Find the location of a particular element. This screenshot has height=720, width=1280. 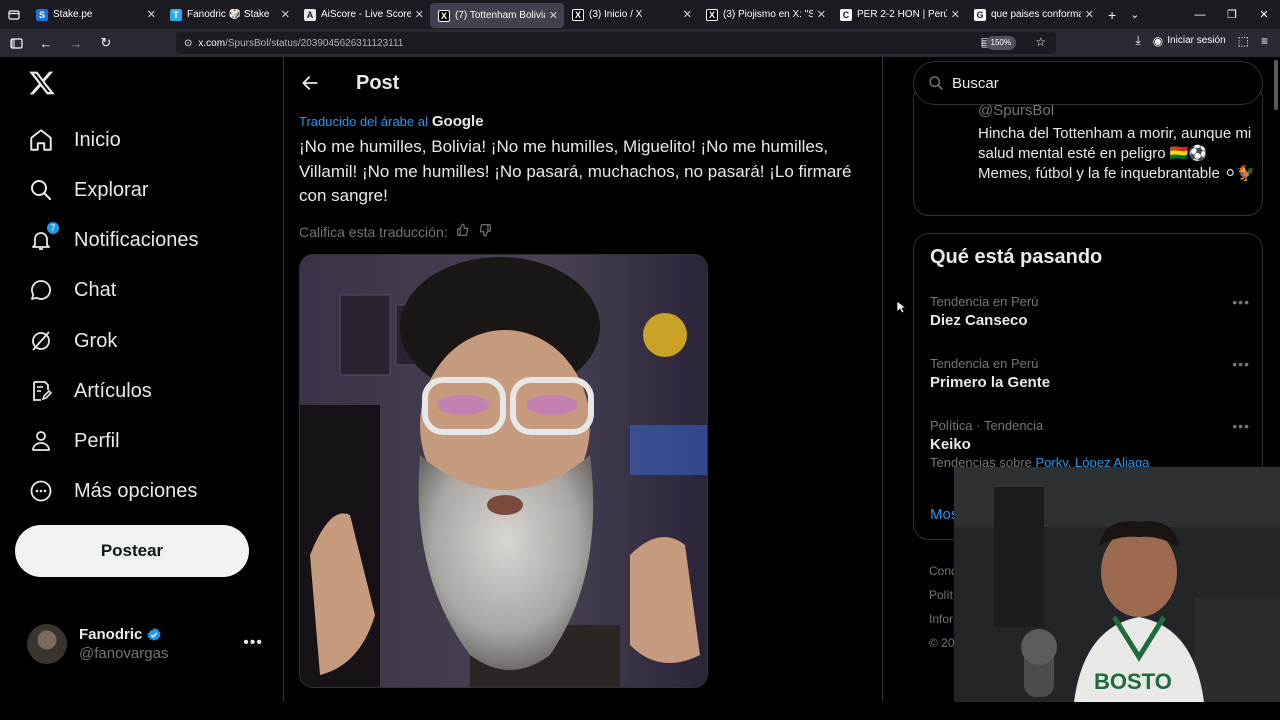

tab-favicon-icon: S is located at coordinates (42, 14).